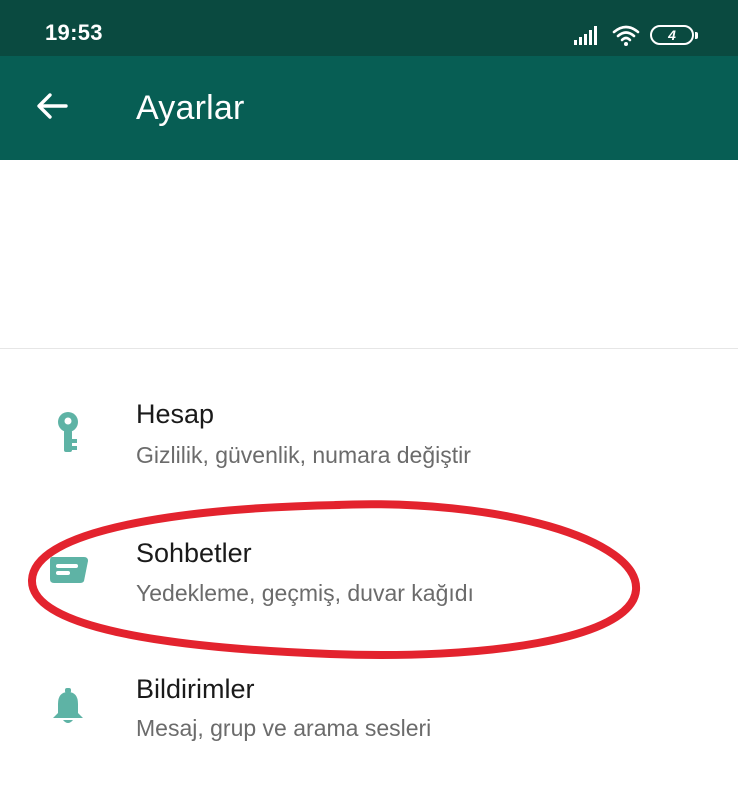  I want to click on divider, so click(369, 348).